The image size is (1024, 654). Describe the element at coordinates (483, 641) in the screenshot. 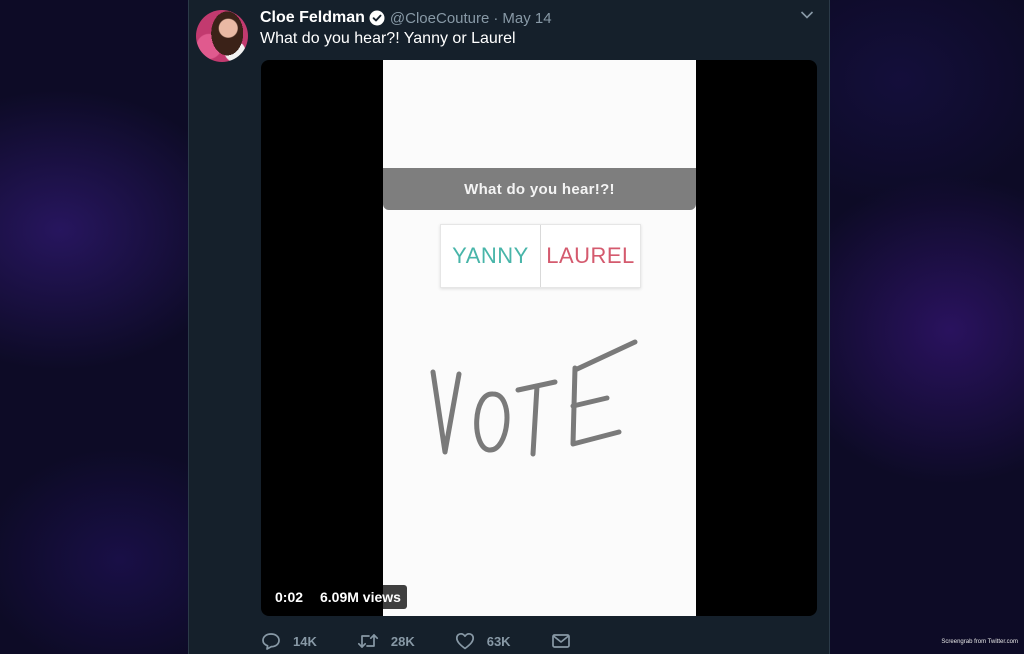

I see `like-button: 63K` at that location.